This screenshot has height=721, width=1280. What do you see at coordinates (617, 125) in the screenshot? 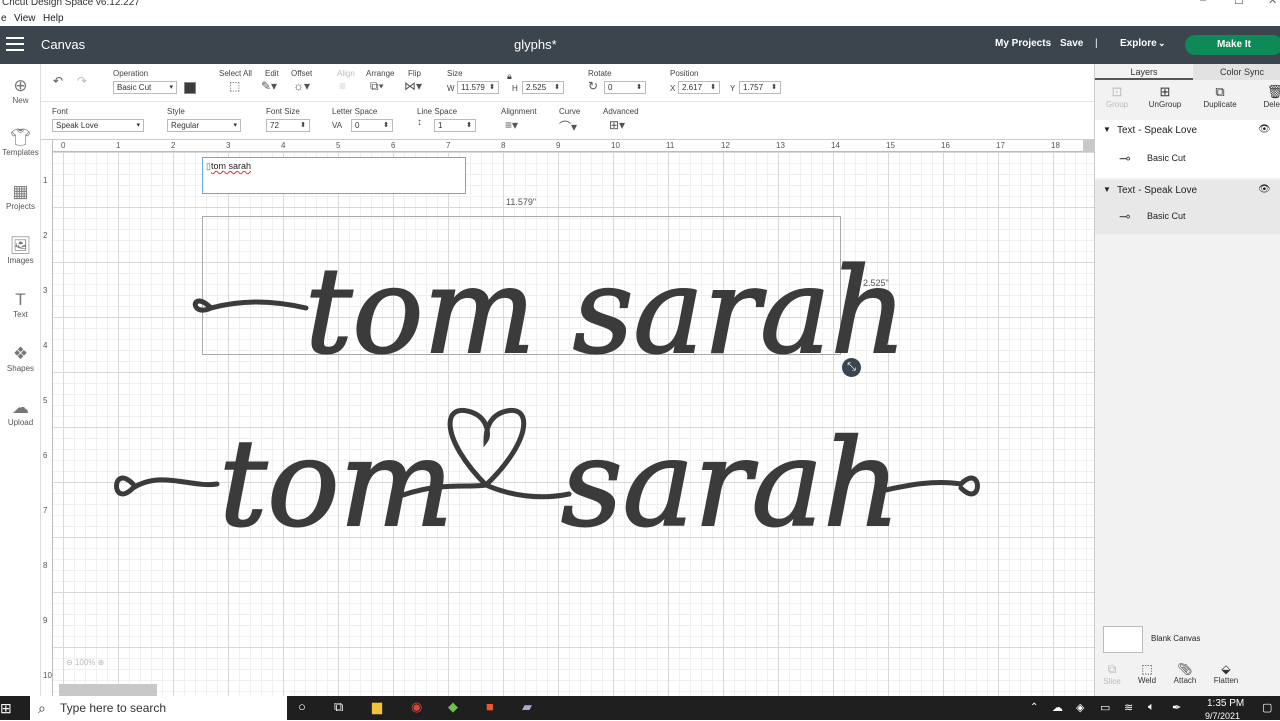
I see `advanced-icon: ⊞▾` at bounding box center [617, 125].